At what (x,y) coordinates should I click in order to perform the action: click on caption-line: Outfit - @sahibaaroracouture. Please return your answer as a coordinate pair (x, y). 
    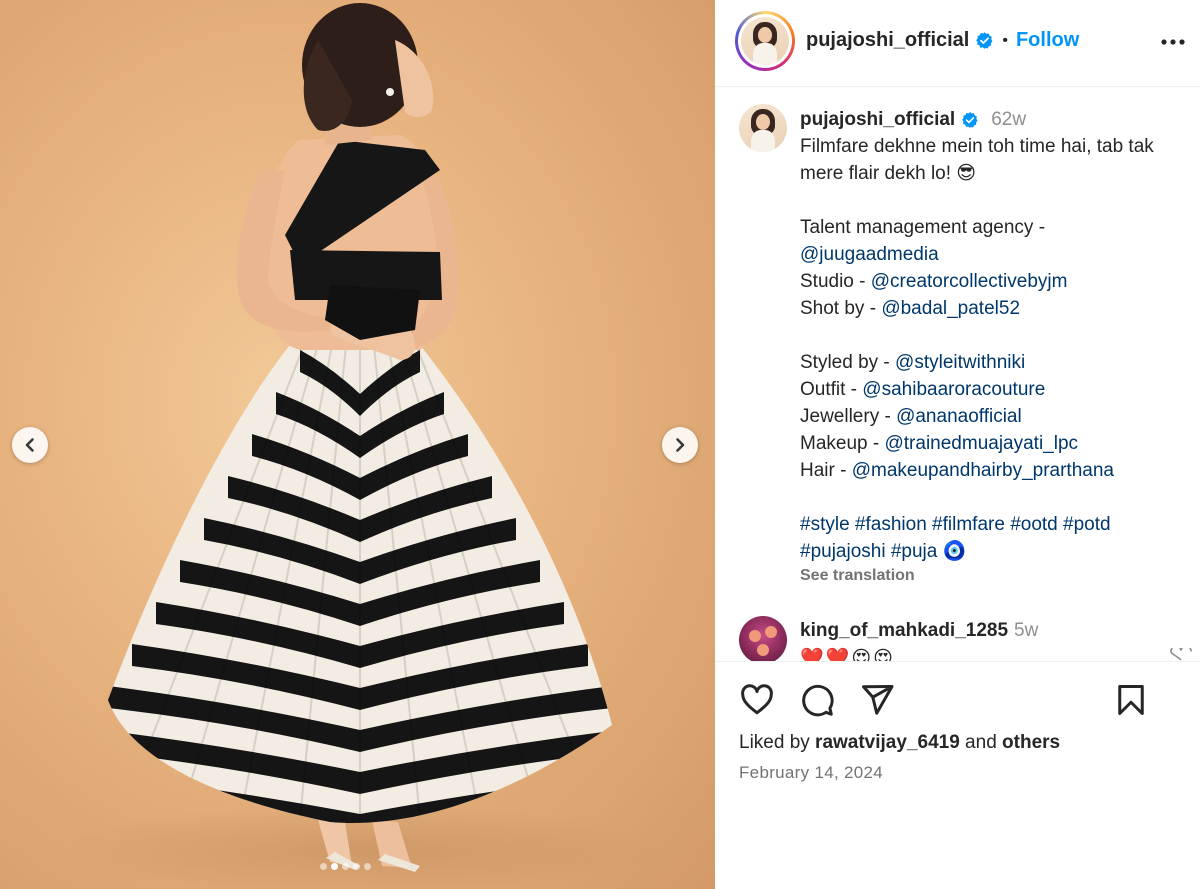
    Looking at the image, I should click on (998, 389).